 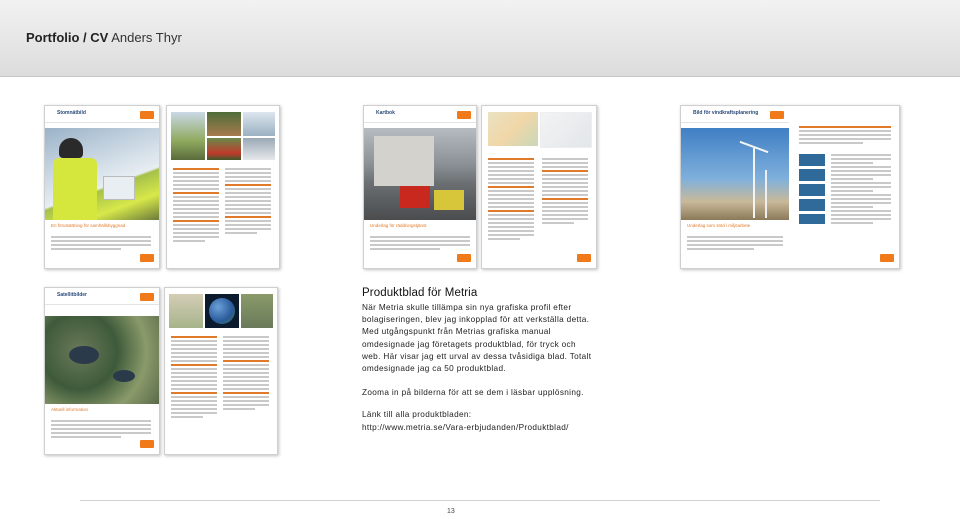 What do you see at coordinates (735, 174) in the screenshot?
I see `wind-turbine-photo` at bounding box center [735, 174].